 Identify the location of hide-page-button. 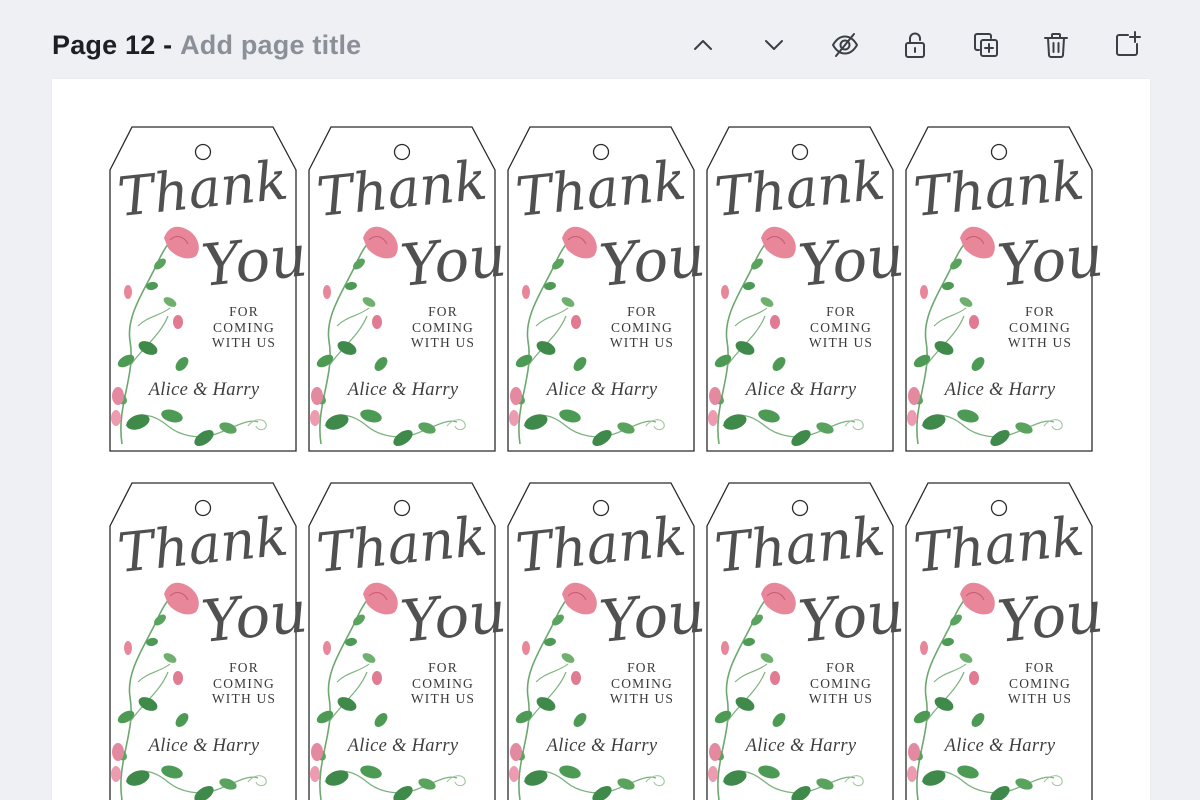
(845, 45).